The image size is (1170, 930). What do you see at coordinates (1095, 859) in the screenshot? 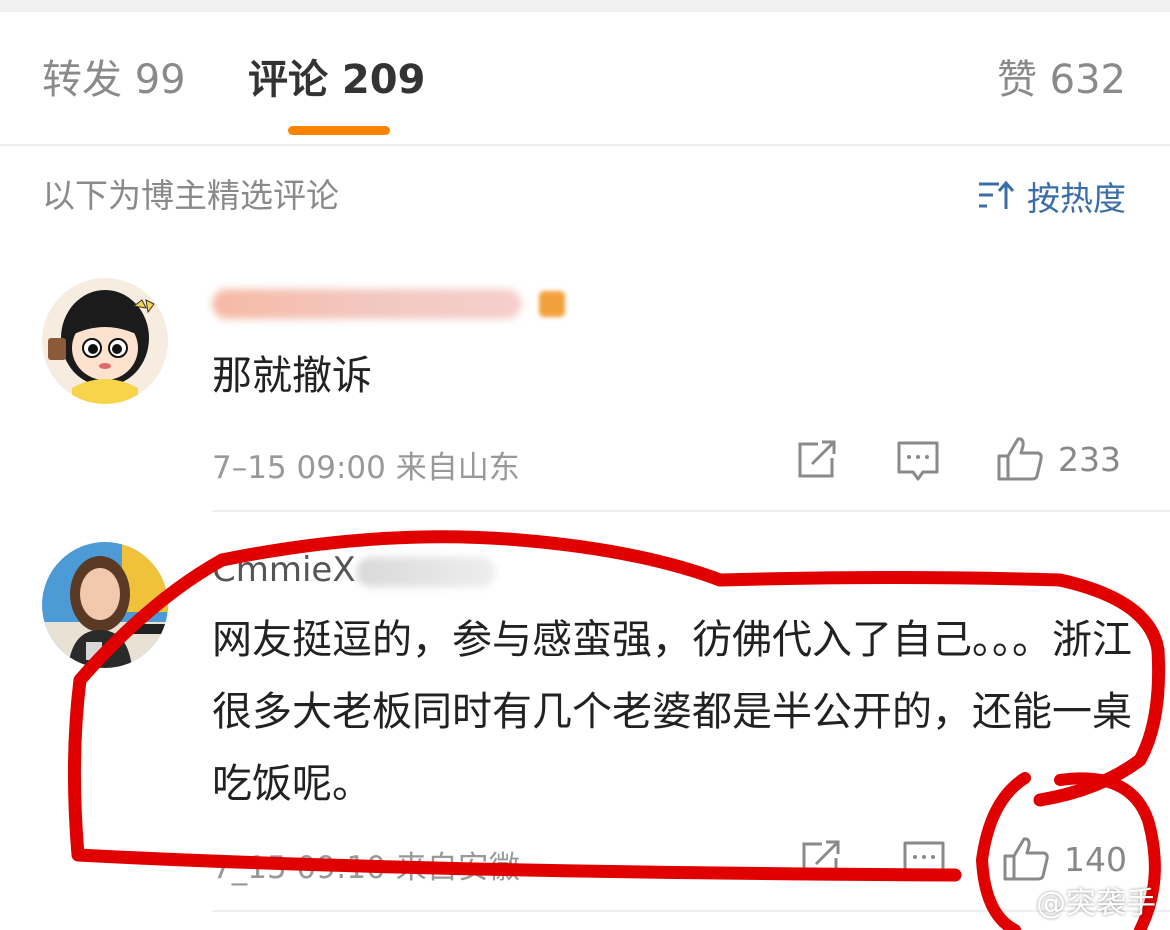
I see `like-count: 140` at bounding box center [1095, 859].